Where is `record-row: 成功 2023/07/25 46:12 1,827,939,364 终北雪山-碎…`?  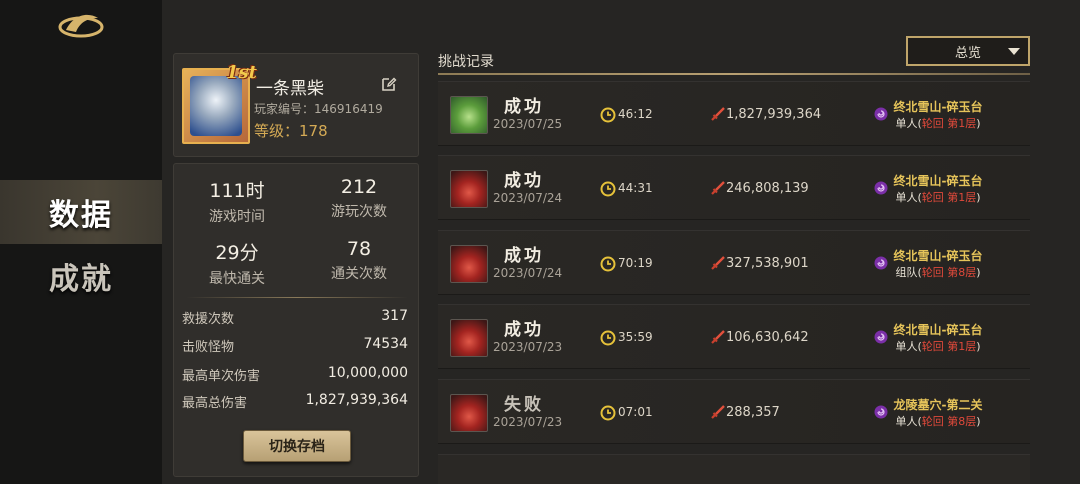
record-row: 成功 2023/07/25 46:12 1,827,939,364 终北雪山-碎… is located at coordinates (734, 113).